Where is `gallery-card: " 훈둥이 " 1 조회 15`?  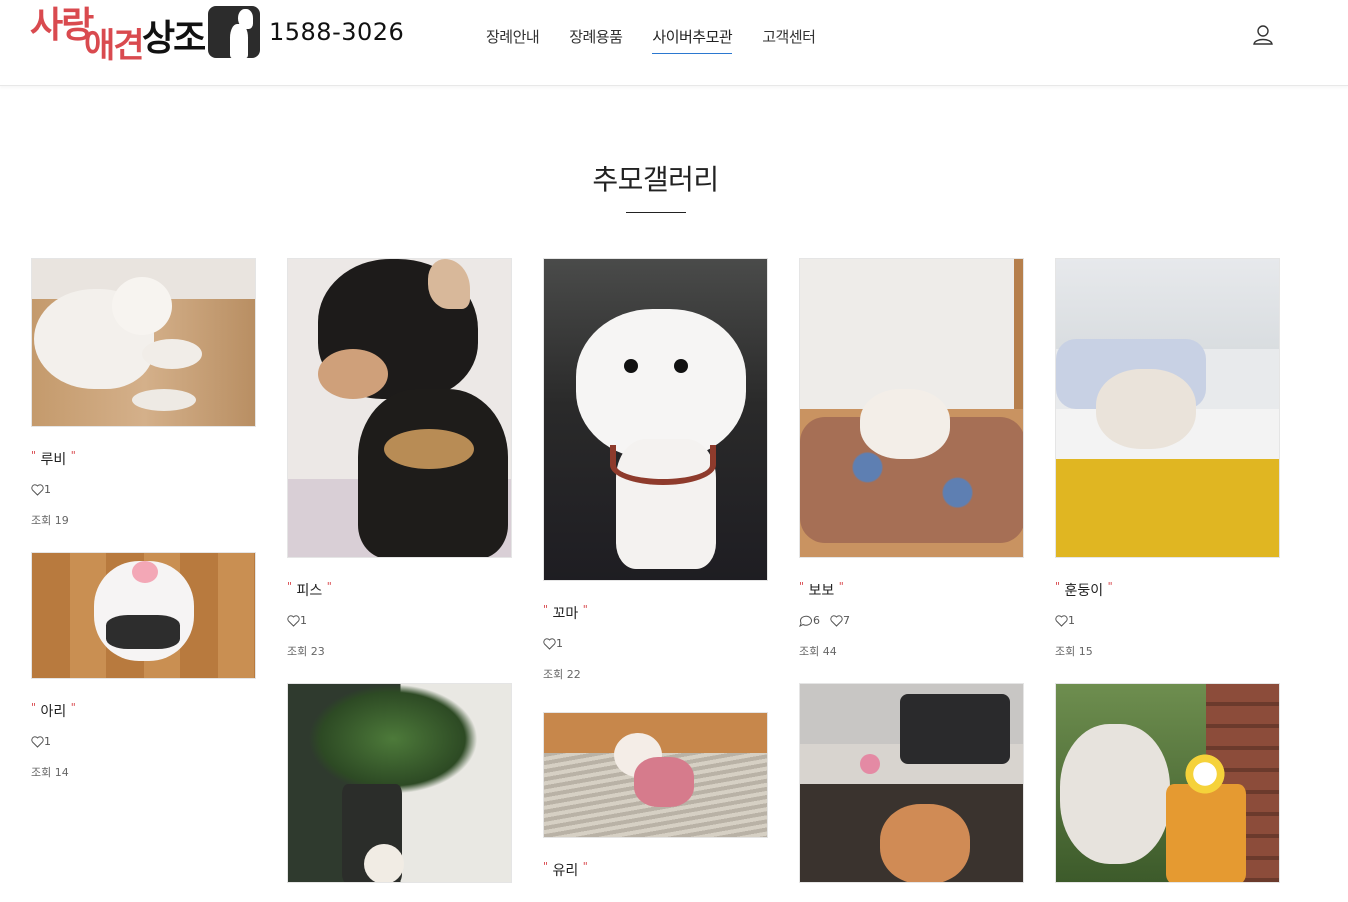 gallery-card: " 훈둥이 " 1 조회 15 is located at coordinates (1167, 458).